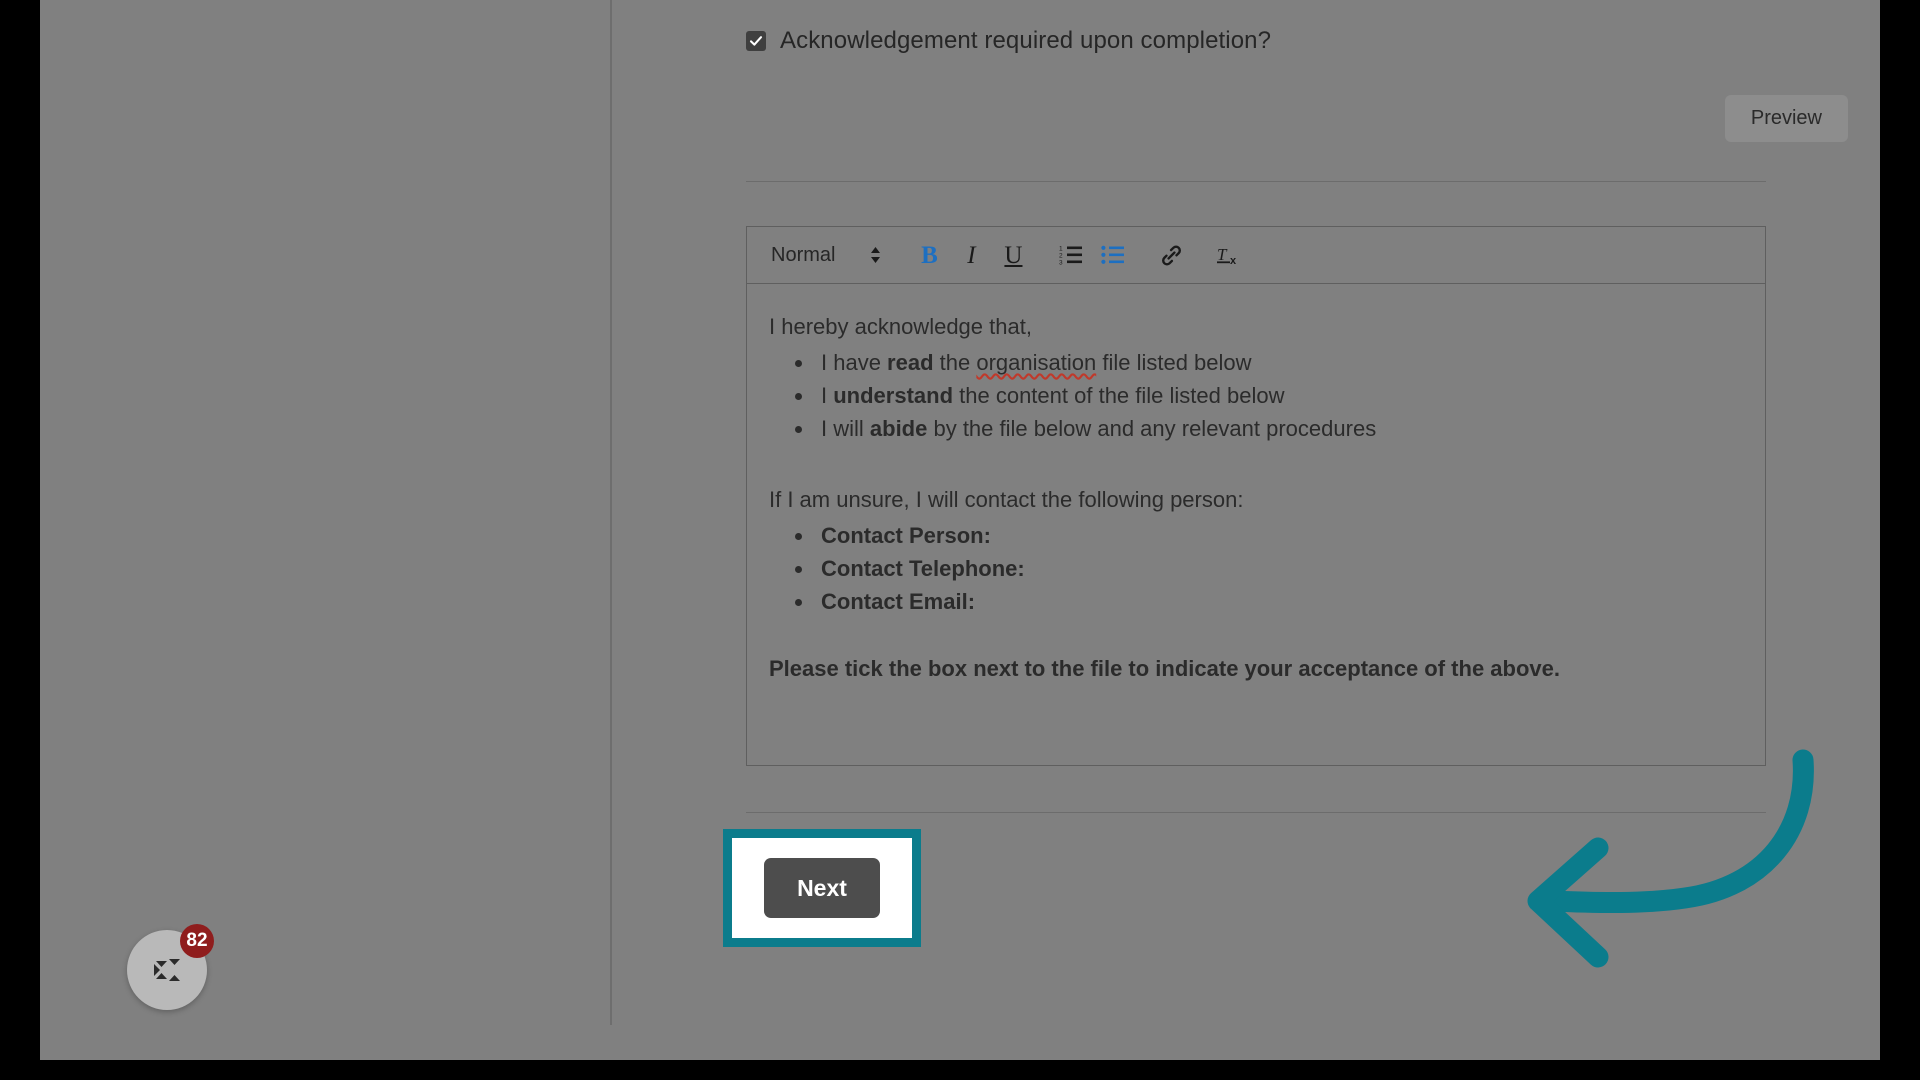  I want to click on svg-text: 2, so click(1061, 256).